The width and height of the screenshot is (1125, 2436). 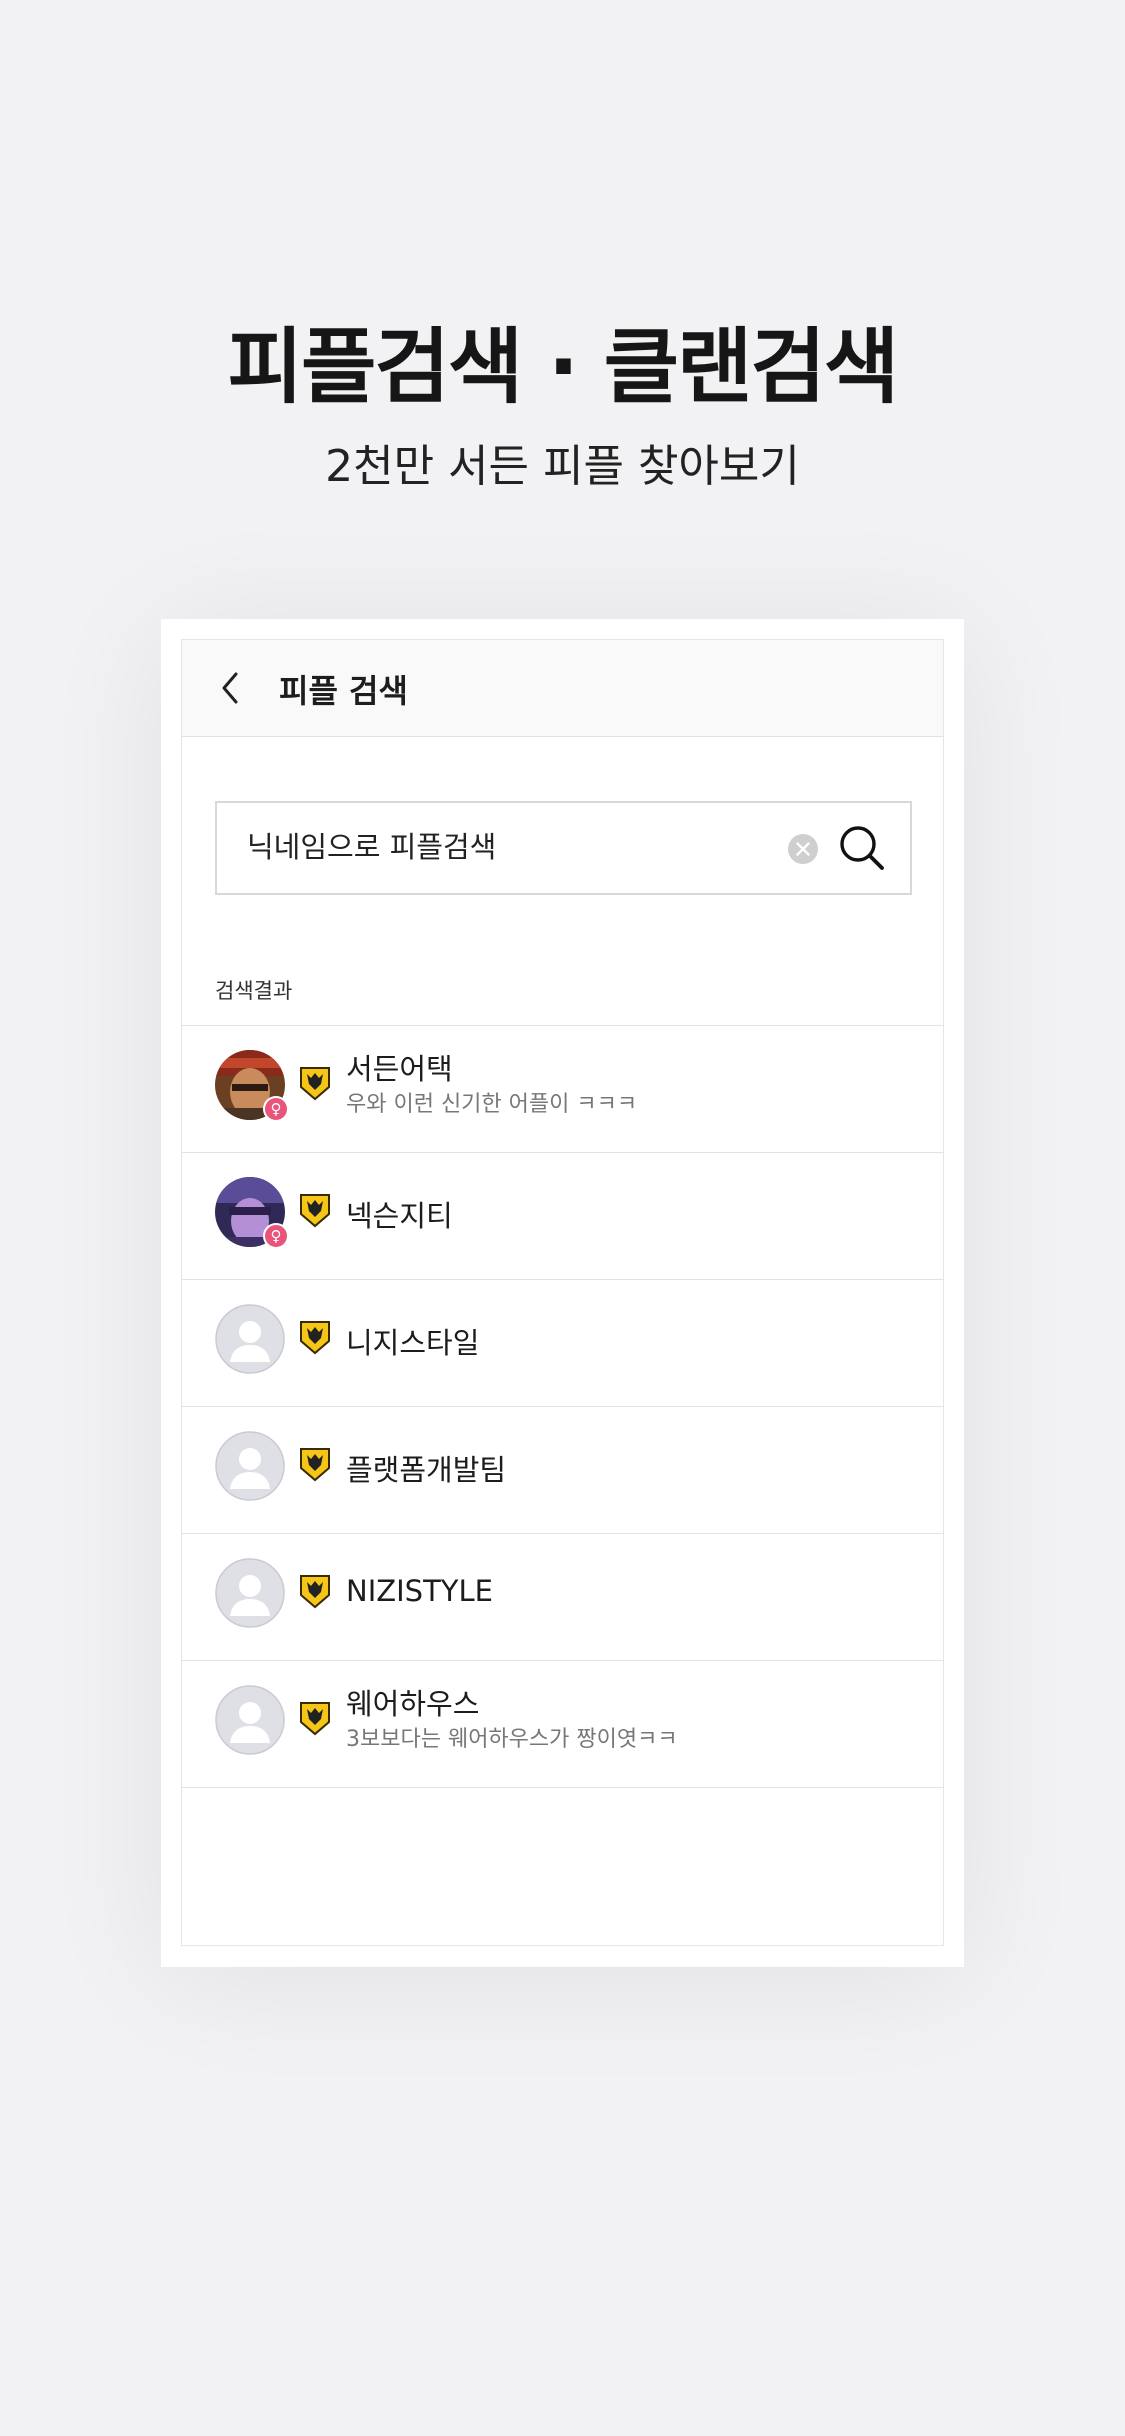 I want to click on status-message: 3보보다는 웨어하우스가 짱이엿ㅋㅋ, so click(x=512, y=1739).